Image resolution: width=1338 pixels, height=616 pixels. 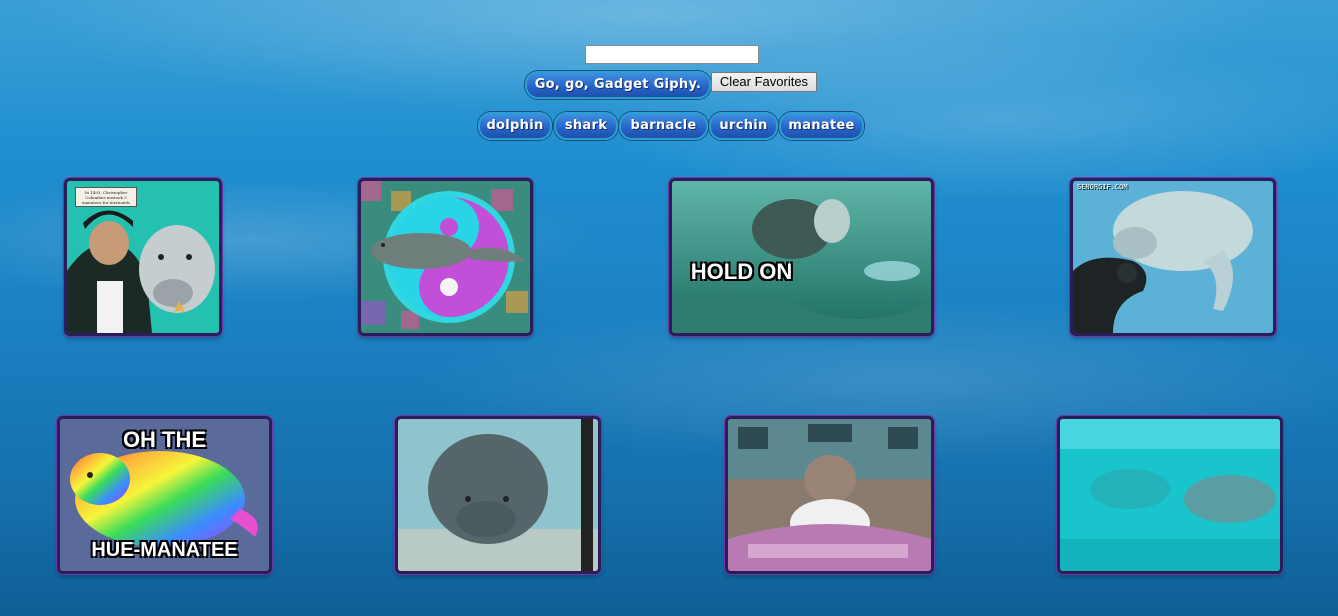 I want to click on gif-caption-bottom: HUE-MANATEE, so click(x=164, y=550).